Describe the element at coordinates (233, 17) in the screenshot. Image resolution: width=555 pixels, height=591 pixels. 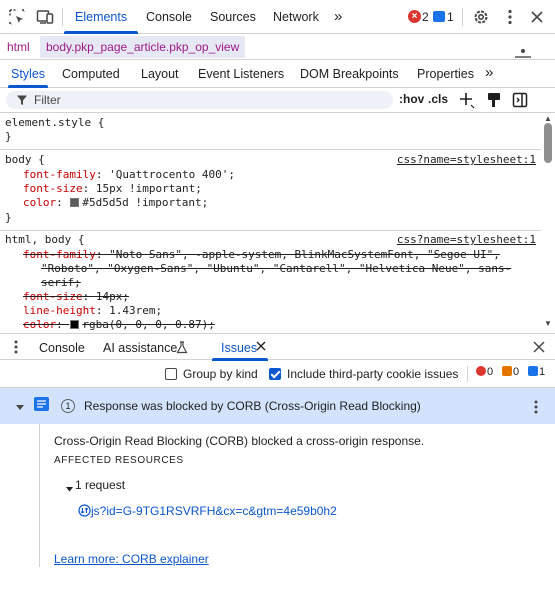
I see `tab-sources: Sources` at that location.